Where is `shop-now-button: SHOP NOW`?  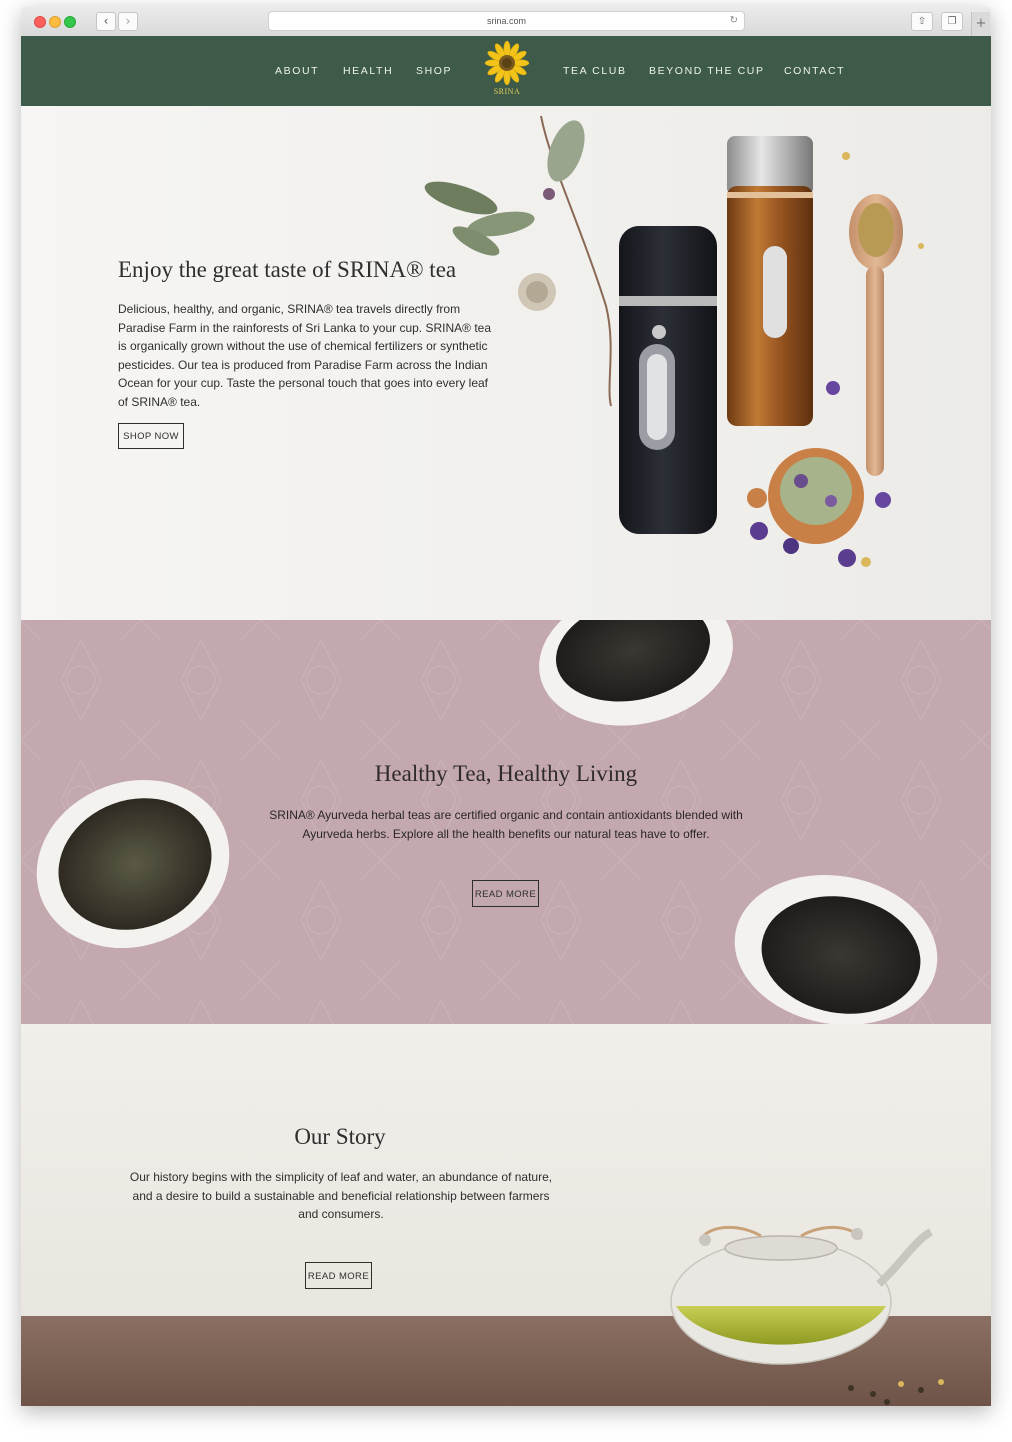
shop-now-button: SHOP NOW is located at coordinates (151, 436).